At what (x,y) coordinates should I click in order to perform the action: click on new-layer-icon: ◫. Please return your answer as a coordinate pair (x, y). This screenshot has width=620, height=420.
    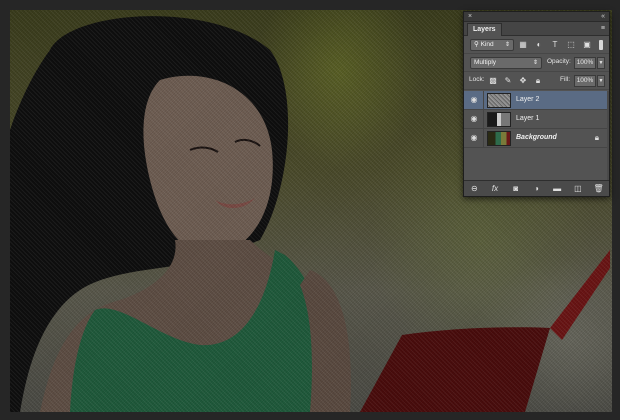
    Looking at the image, I should click on (578, 189).